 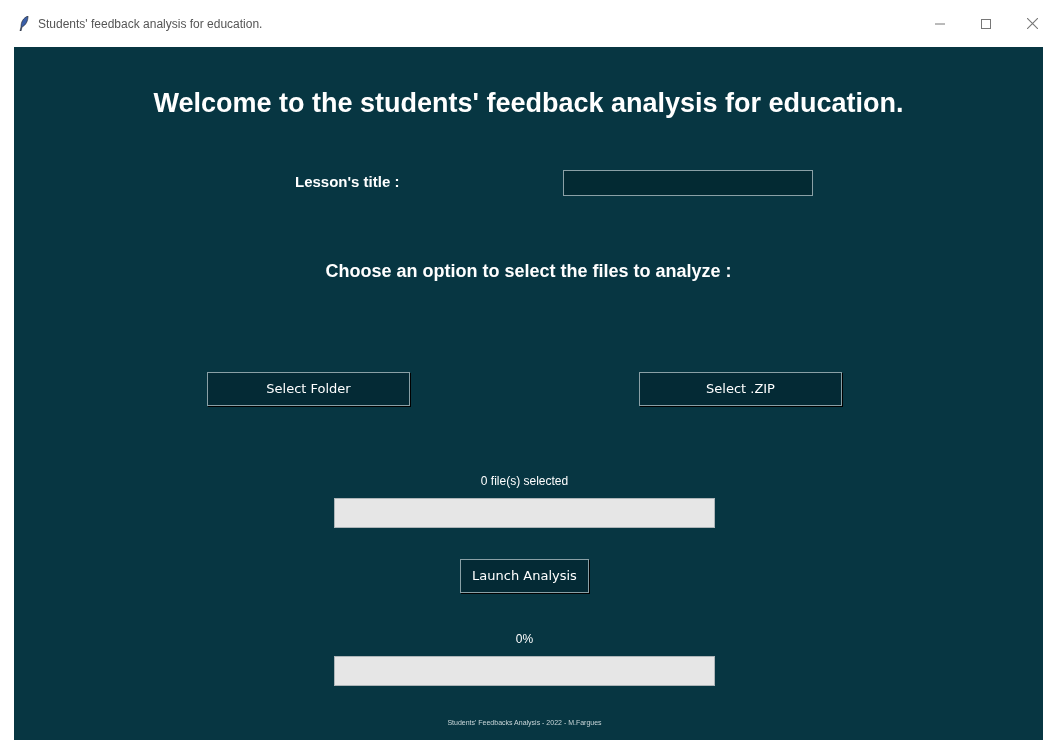 I want to click on analysis-status: 0%, so click(x=524, y=639).